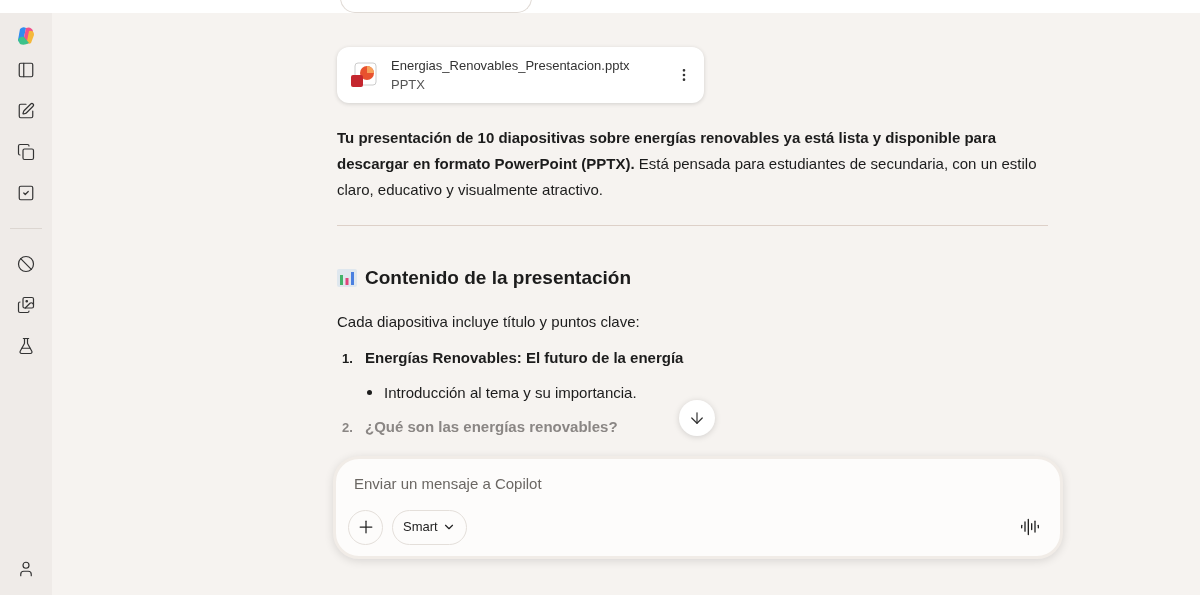 The image size is (1200, 595). What do you see at coordinates (698, 484) in the screenshot?
I see `message-input: Enviar un mensaje a Copilot` at bounding box center [698, 484].